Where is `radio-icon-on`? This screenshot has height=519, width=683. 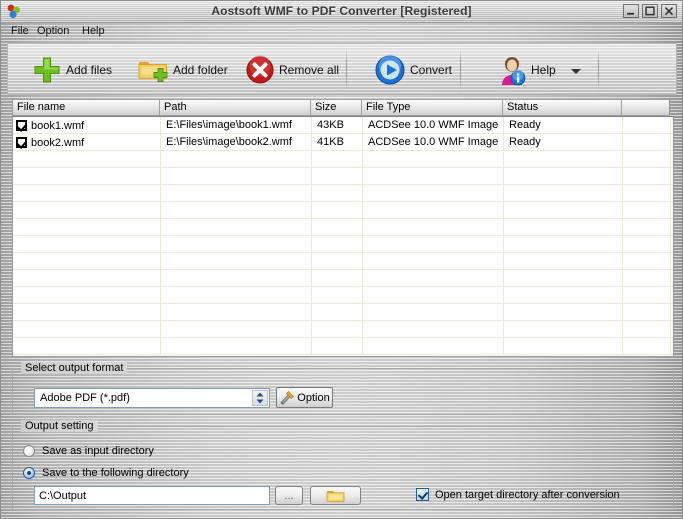
radio-icon-on is located at coordinates (29, 473).